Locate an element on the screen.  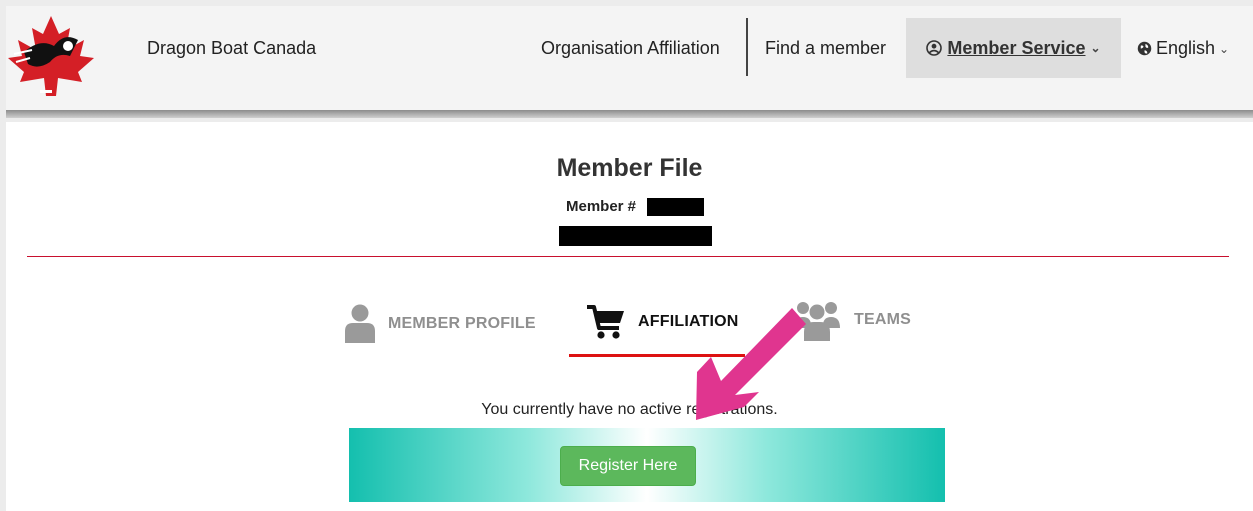
cart-icon is located at coordinates (605, 322).